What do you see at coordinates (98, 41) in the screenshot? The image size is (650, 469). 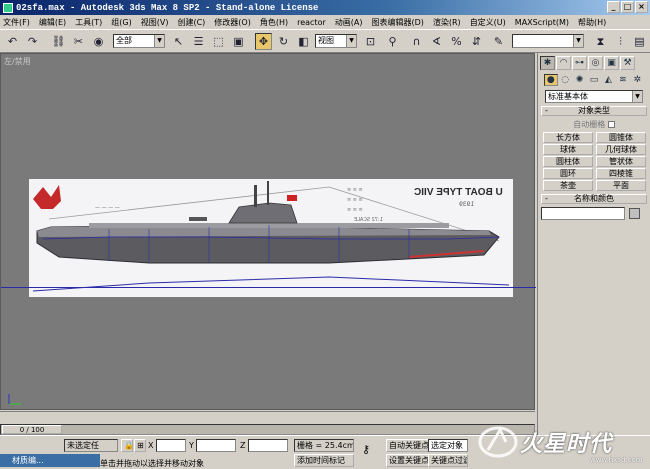 I see `bind-space-warp-icon: ◉` at bounding box center [98, 41].